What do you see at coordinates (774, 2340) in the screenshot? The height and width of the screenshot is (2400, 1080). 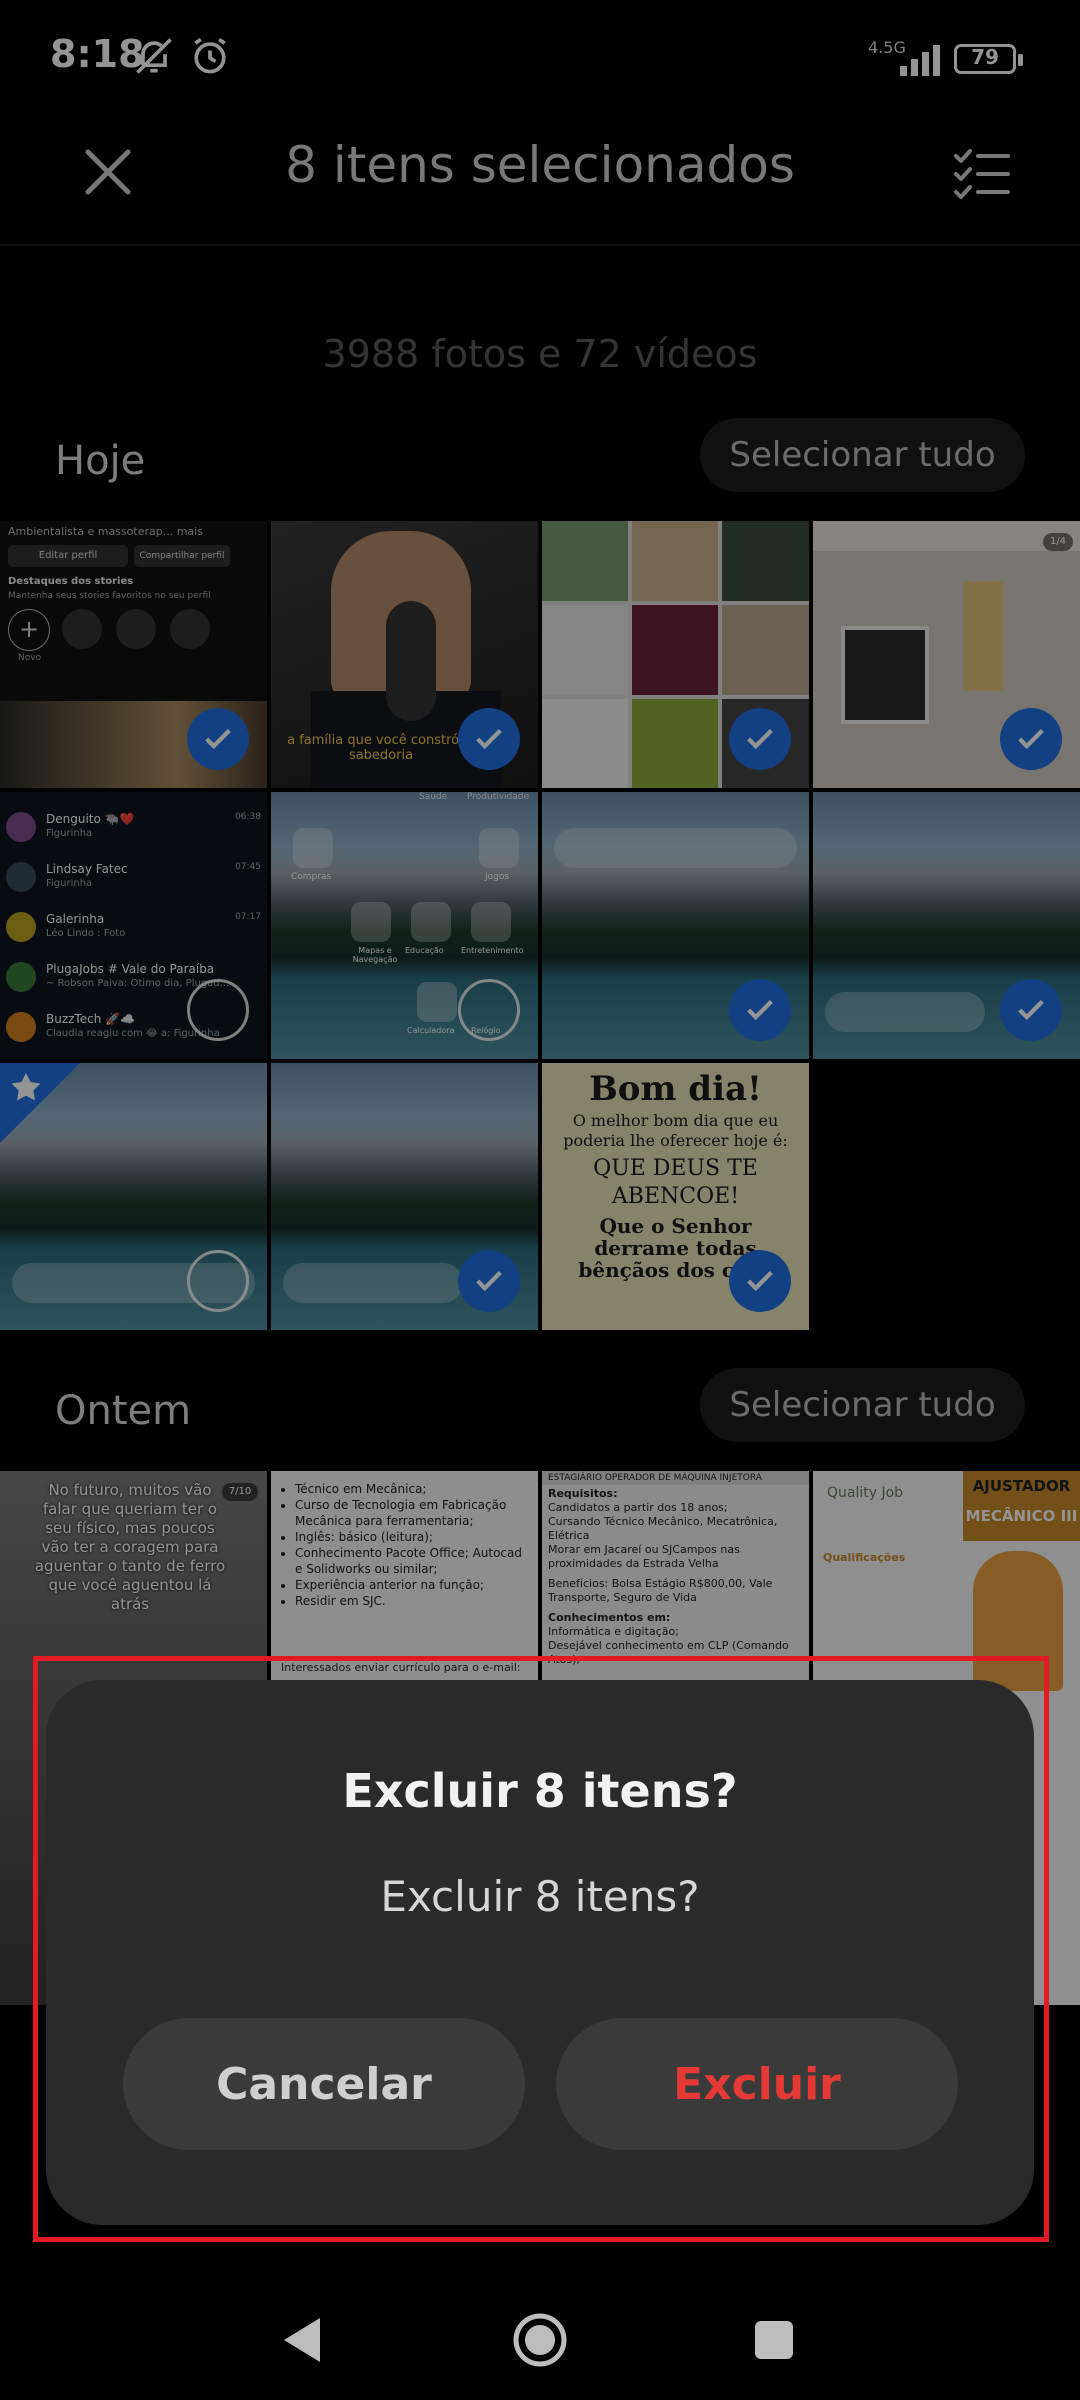 I see `recents-icon` at bounding box center [774, 2340].